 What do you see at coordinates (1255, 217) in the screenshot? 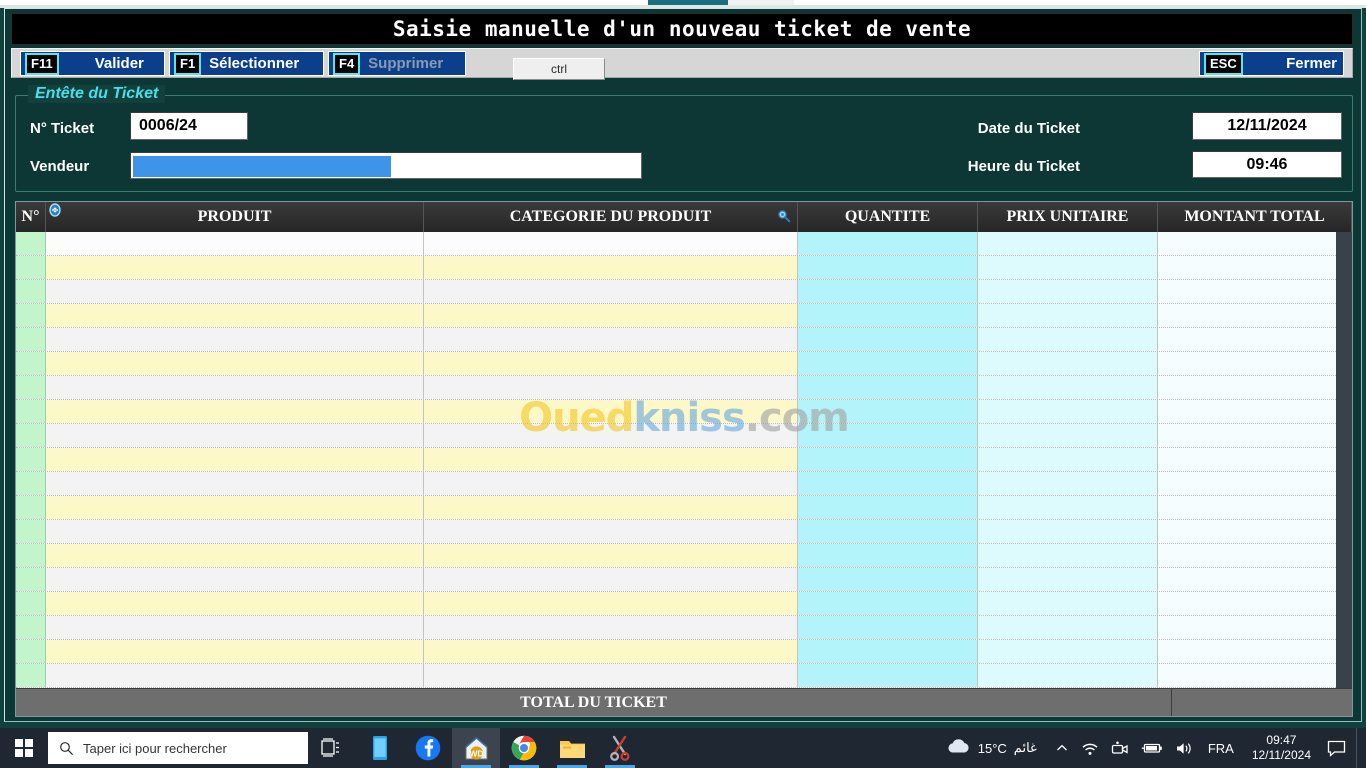
I see `column-header-montant-total: MONTANT TOTAL` at bounding box center [1255, 217].